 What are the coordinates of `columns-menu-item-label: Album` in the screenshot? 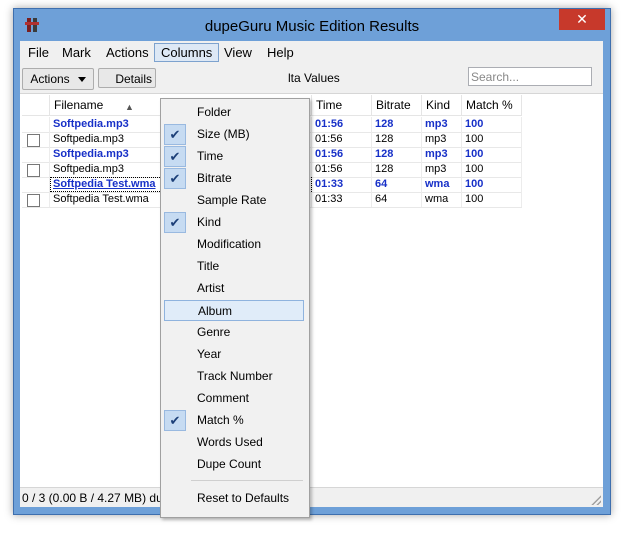 It's located at (215, 311).